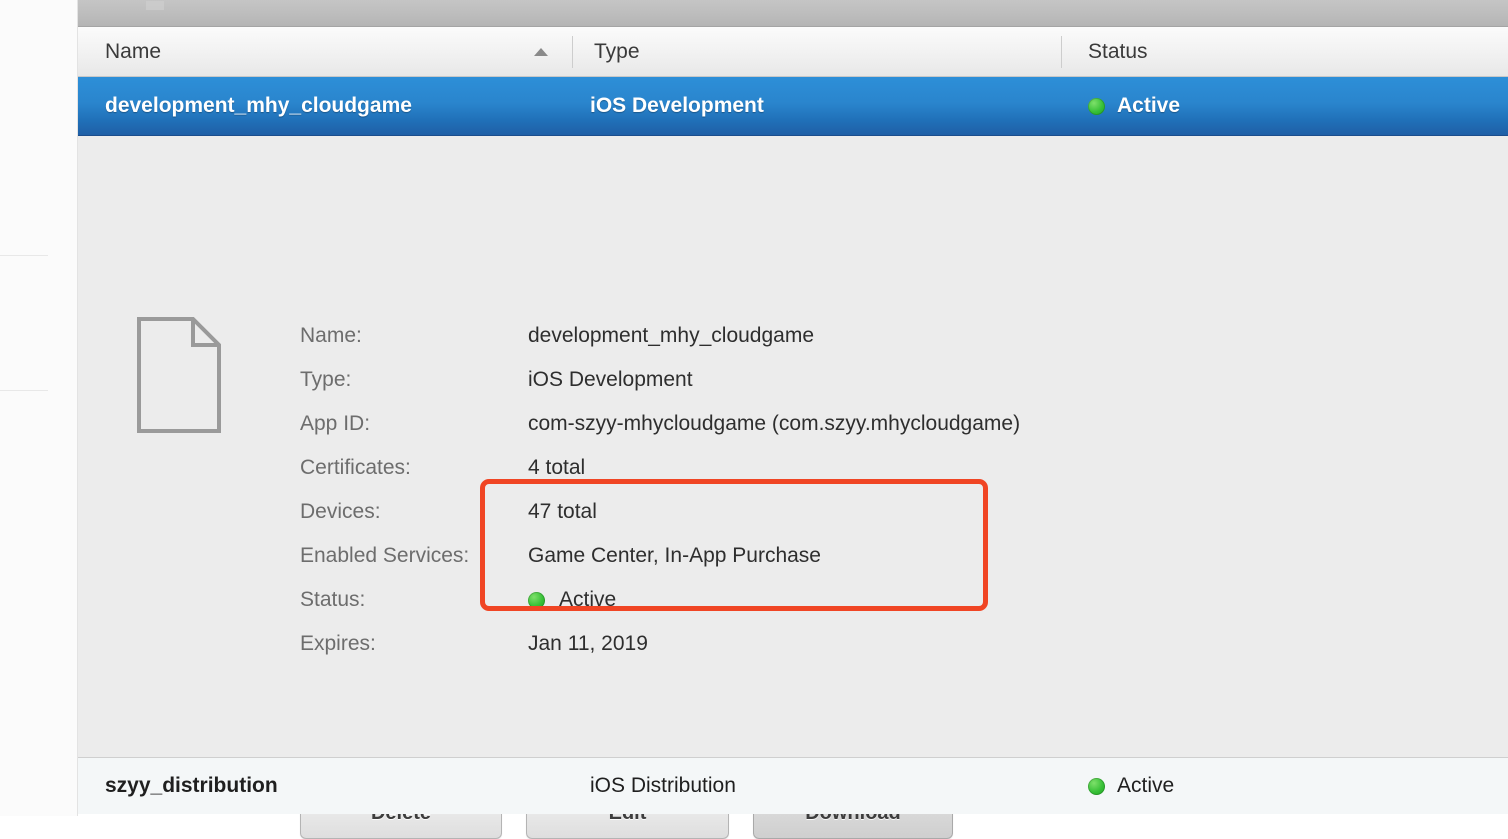 This screenshot has height=839, width=1508. Describe the element at coordinates (335, 423) in the screenshot. I see `detail-label: App ID:` at that location.